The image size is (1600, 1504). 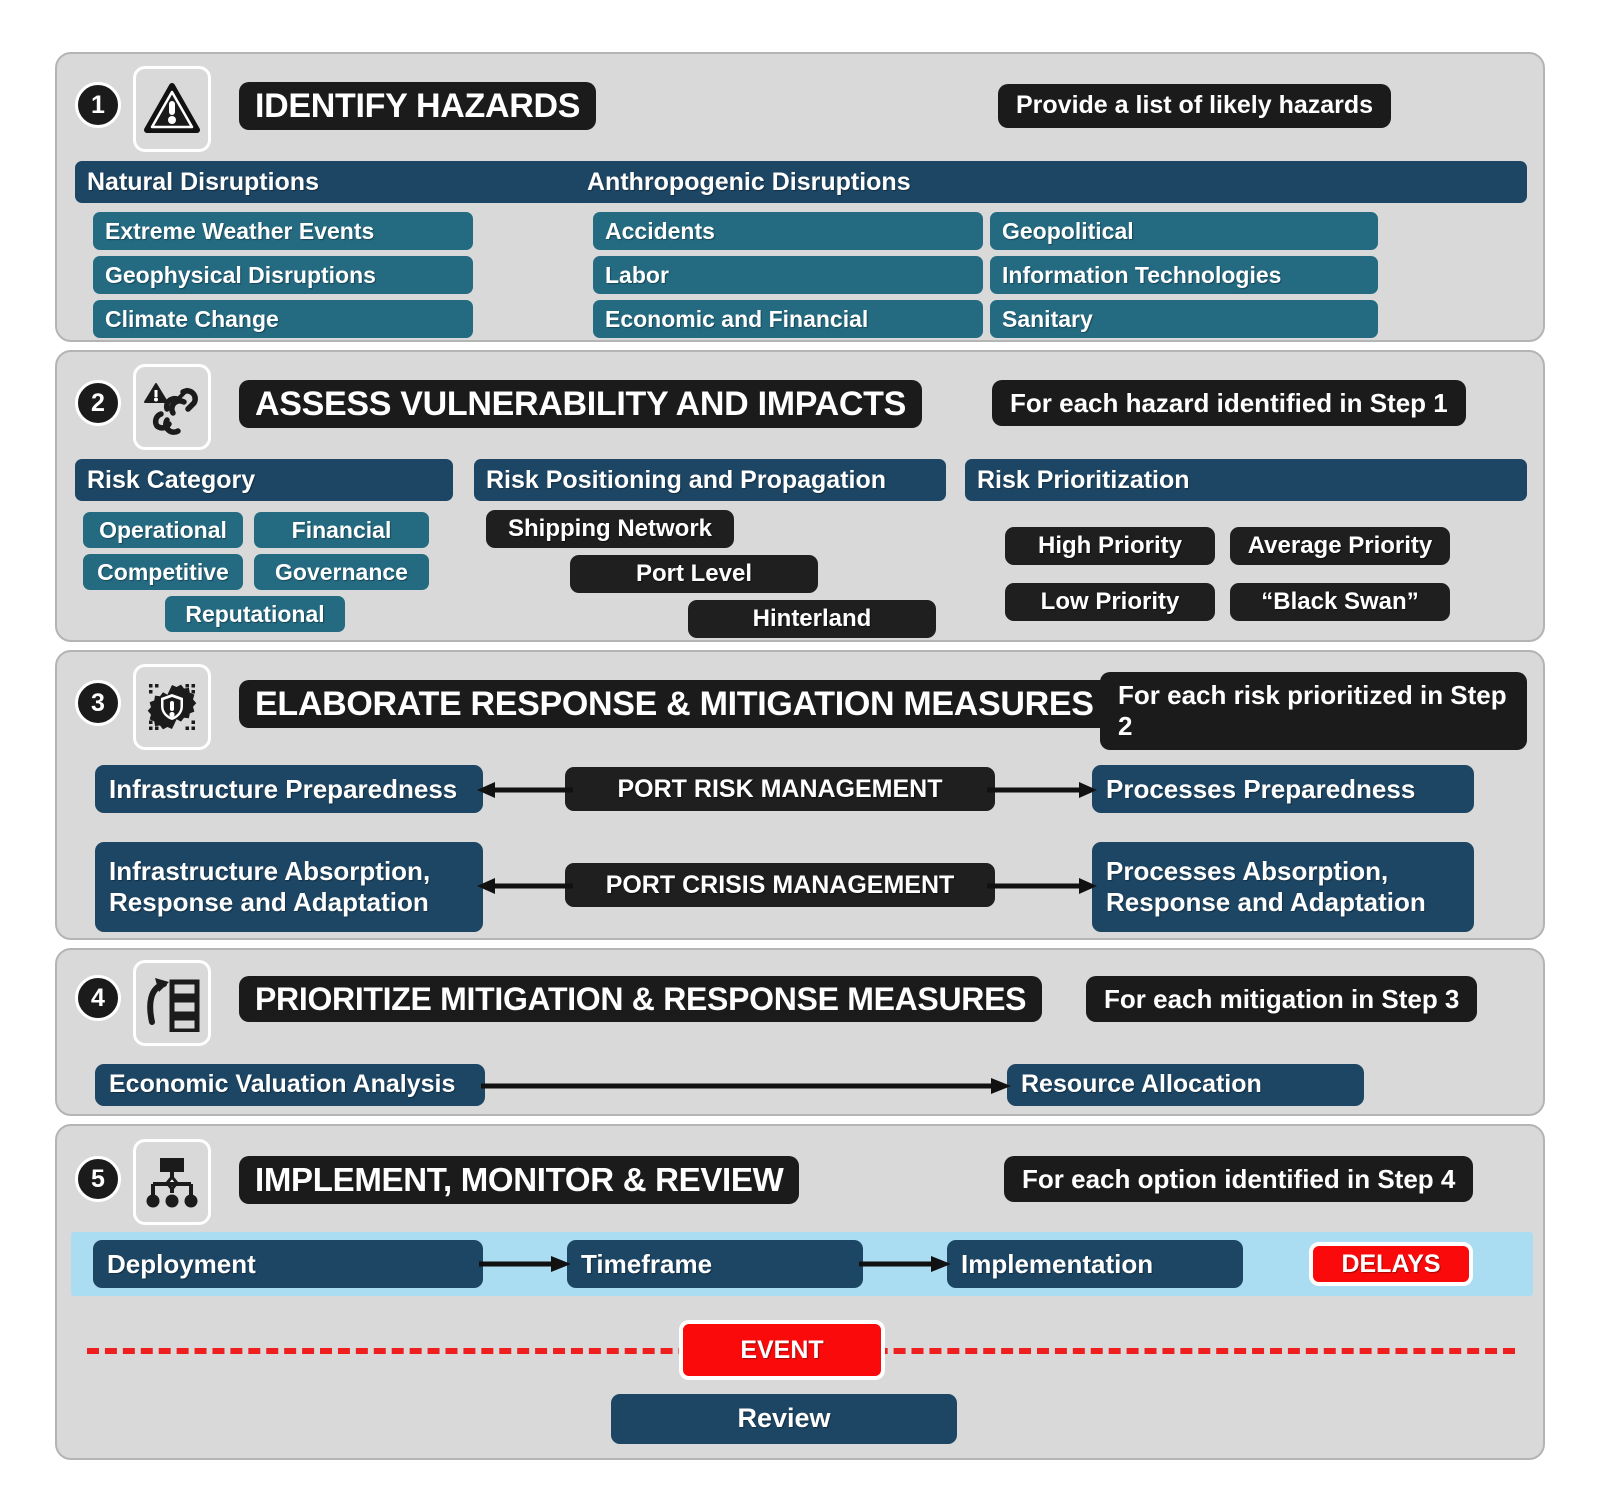 I want to click on risk-category-item: Operational, so click(x=163, y=530).